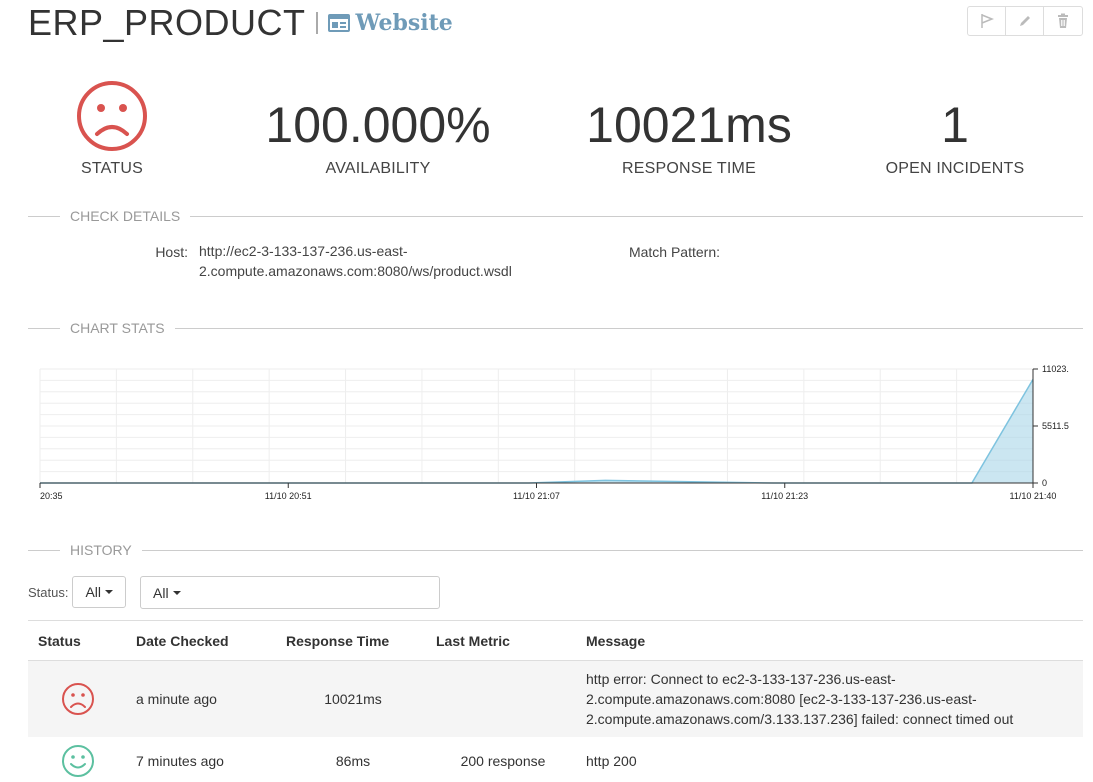 This screenshot has height=782, width=1093. I want to click on happy-face-icon, so click(78, 761).